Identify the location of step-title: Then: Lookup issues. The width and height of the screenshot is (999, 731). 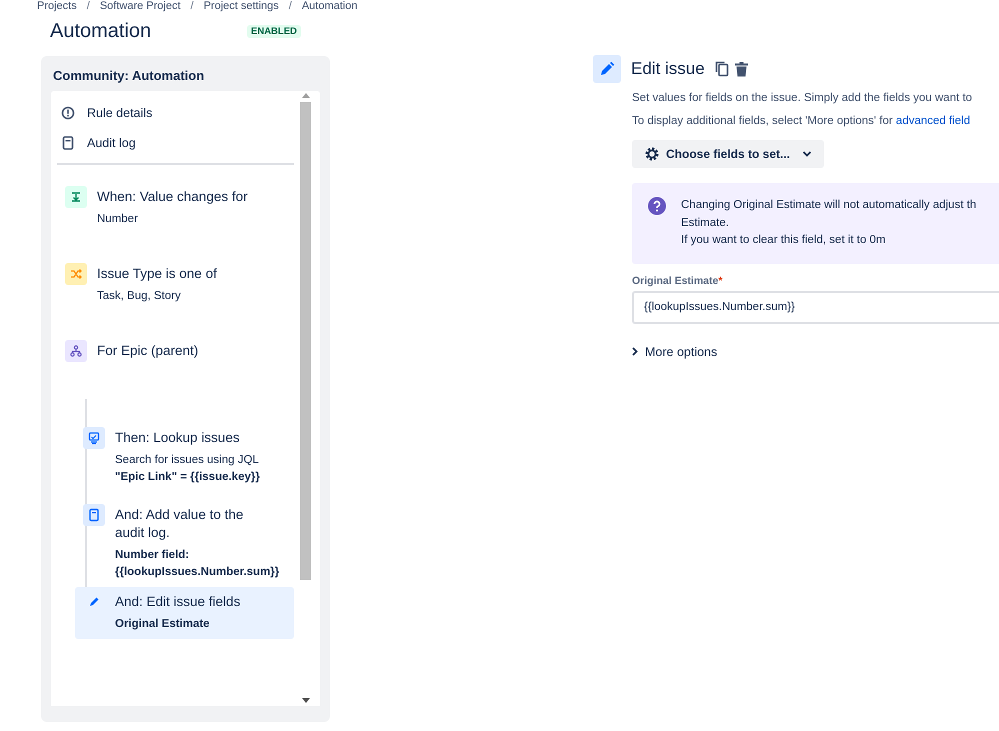
(178, 438).